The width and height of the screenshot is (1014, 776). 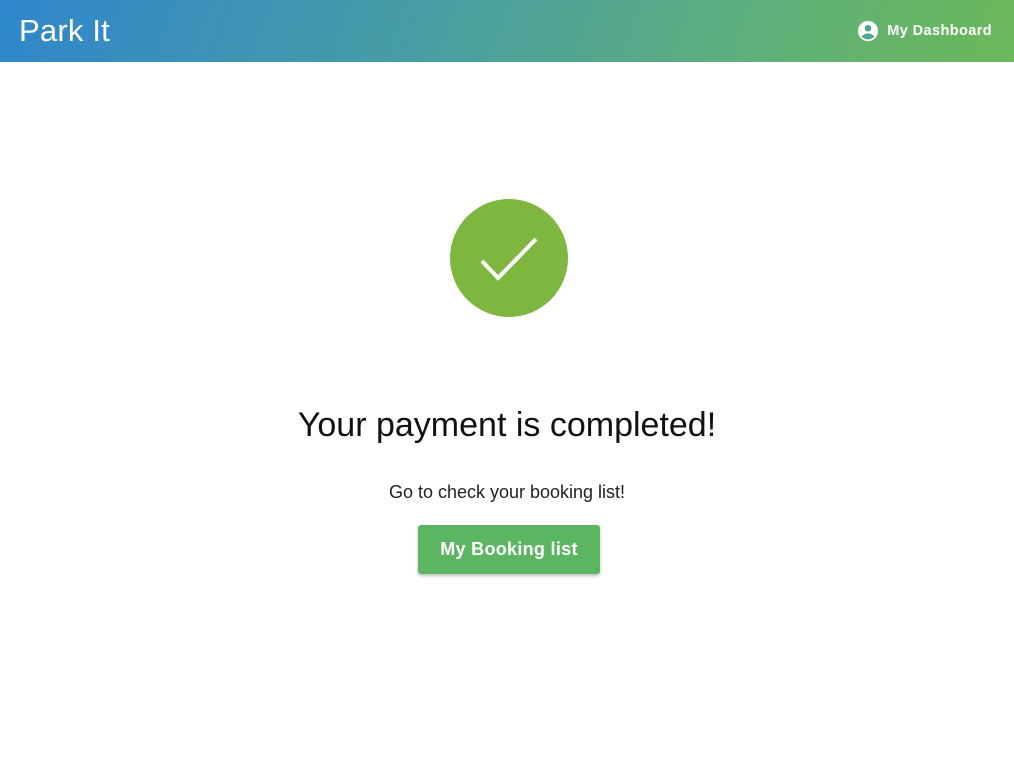 I want to click on my-dashboard-label: My Dashboard, so click(x=939, y=31).